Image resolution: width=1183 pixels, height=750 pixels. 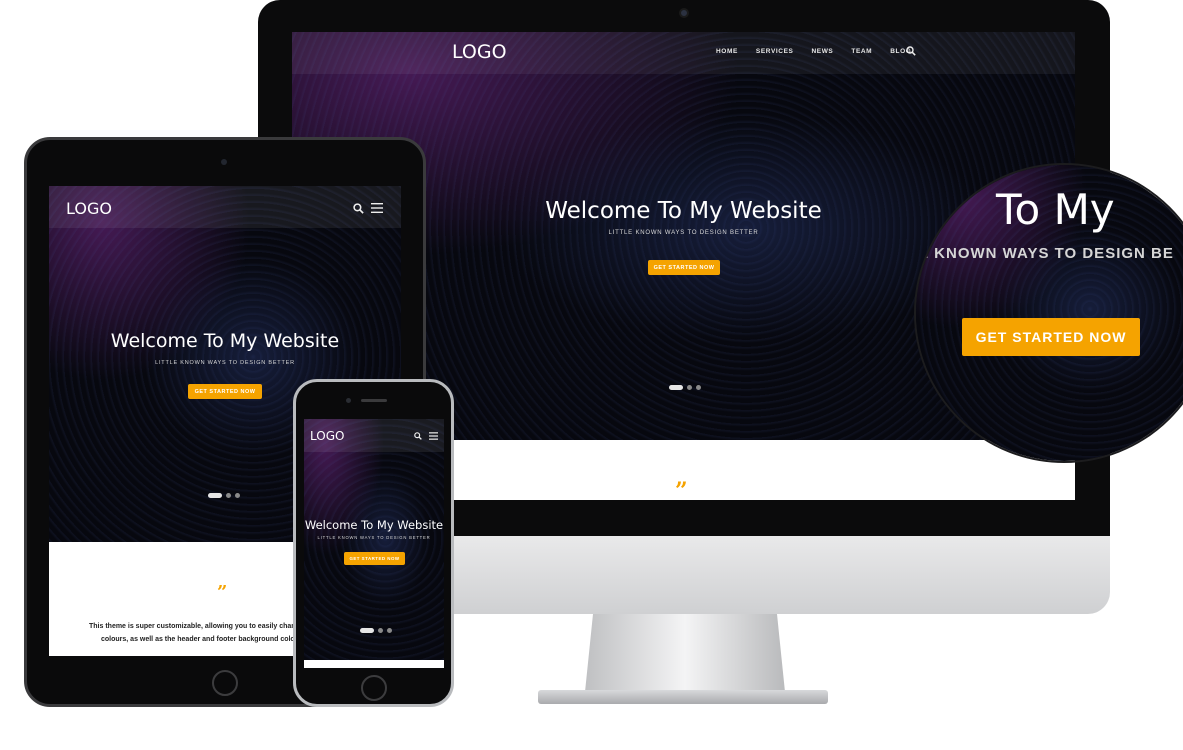 I want to click on imac-logo: LOGO, so click(x=479, y=52).